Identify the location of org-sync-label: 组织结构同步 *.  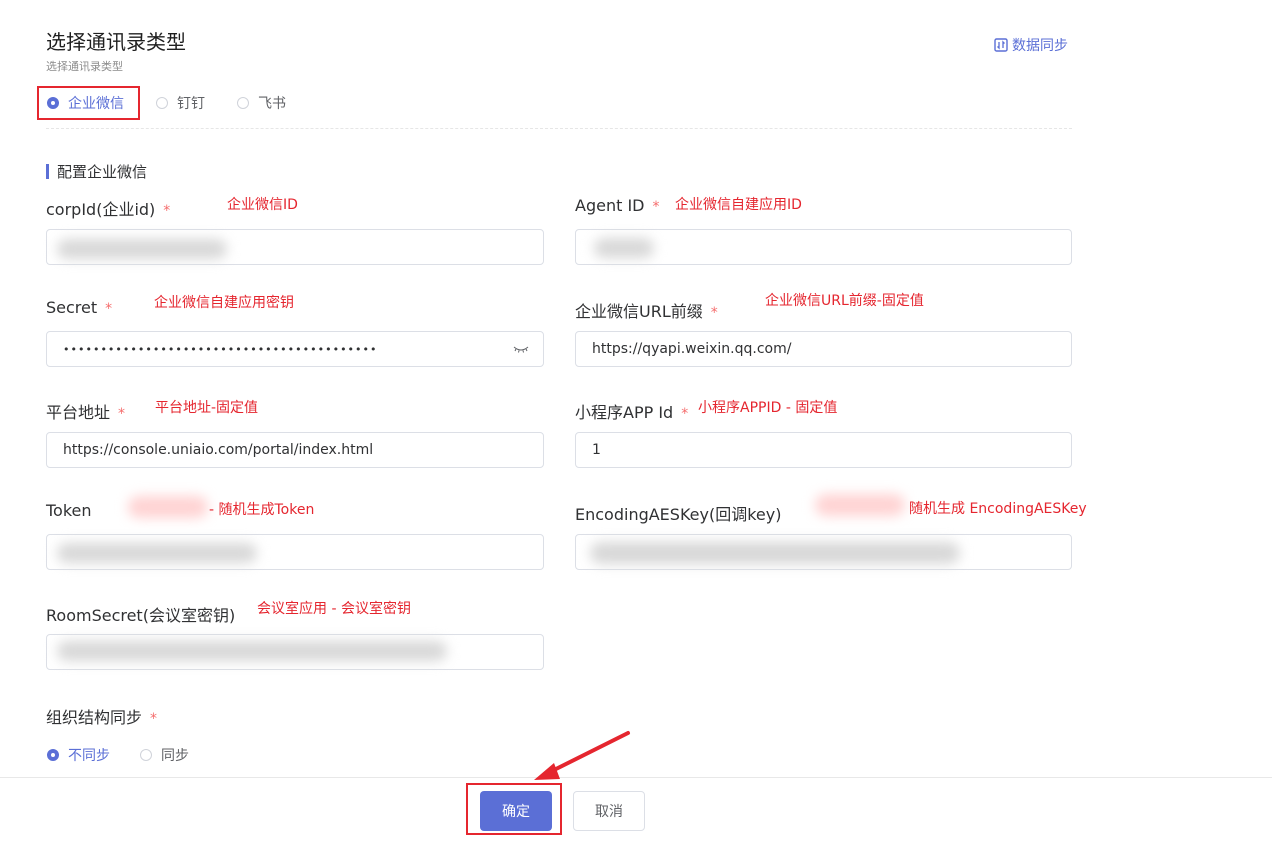
(101, 716).